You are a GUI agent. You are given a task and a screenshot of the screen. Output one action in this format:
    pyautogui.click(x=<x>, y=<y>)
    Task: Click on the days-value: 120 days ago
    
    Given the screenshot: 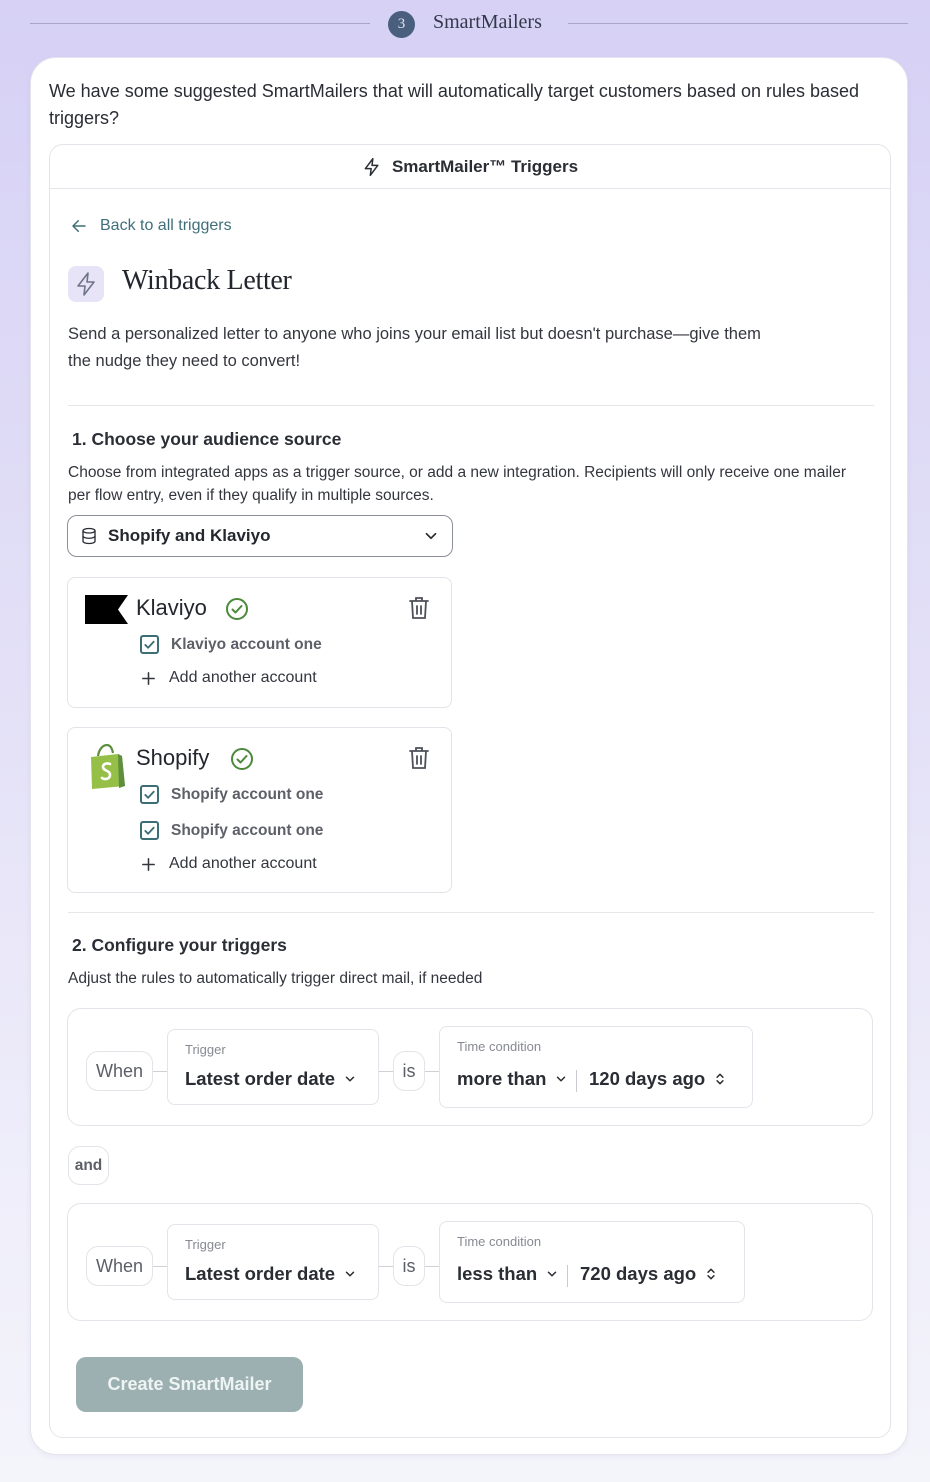 What is the action you would take?
    pyautogui.click(x=647, y=1078)
    